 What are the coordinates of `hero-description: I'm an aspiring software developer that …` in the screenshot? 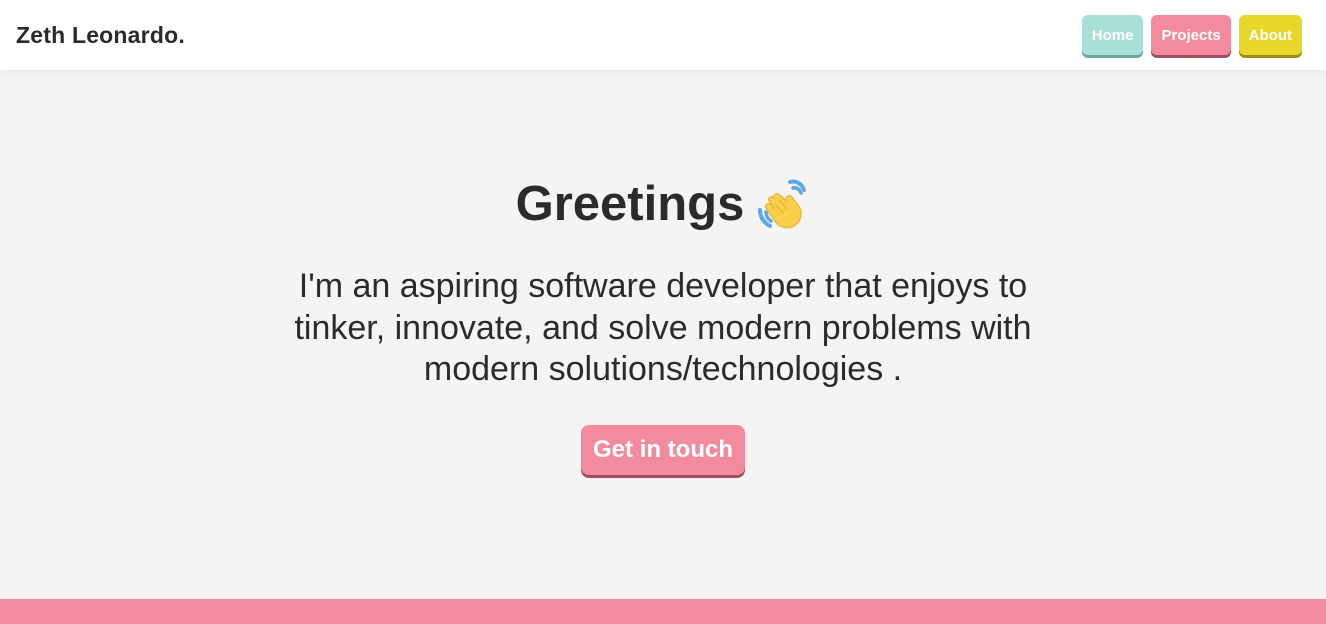 It's located at (663, 327).